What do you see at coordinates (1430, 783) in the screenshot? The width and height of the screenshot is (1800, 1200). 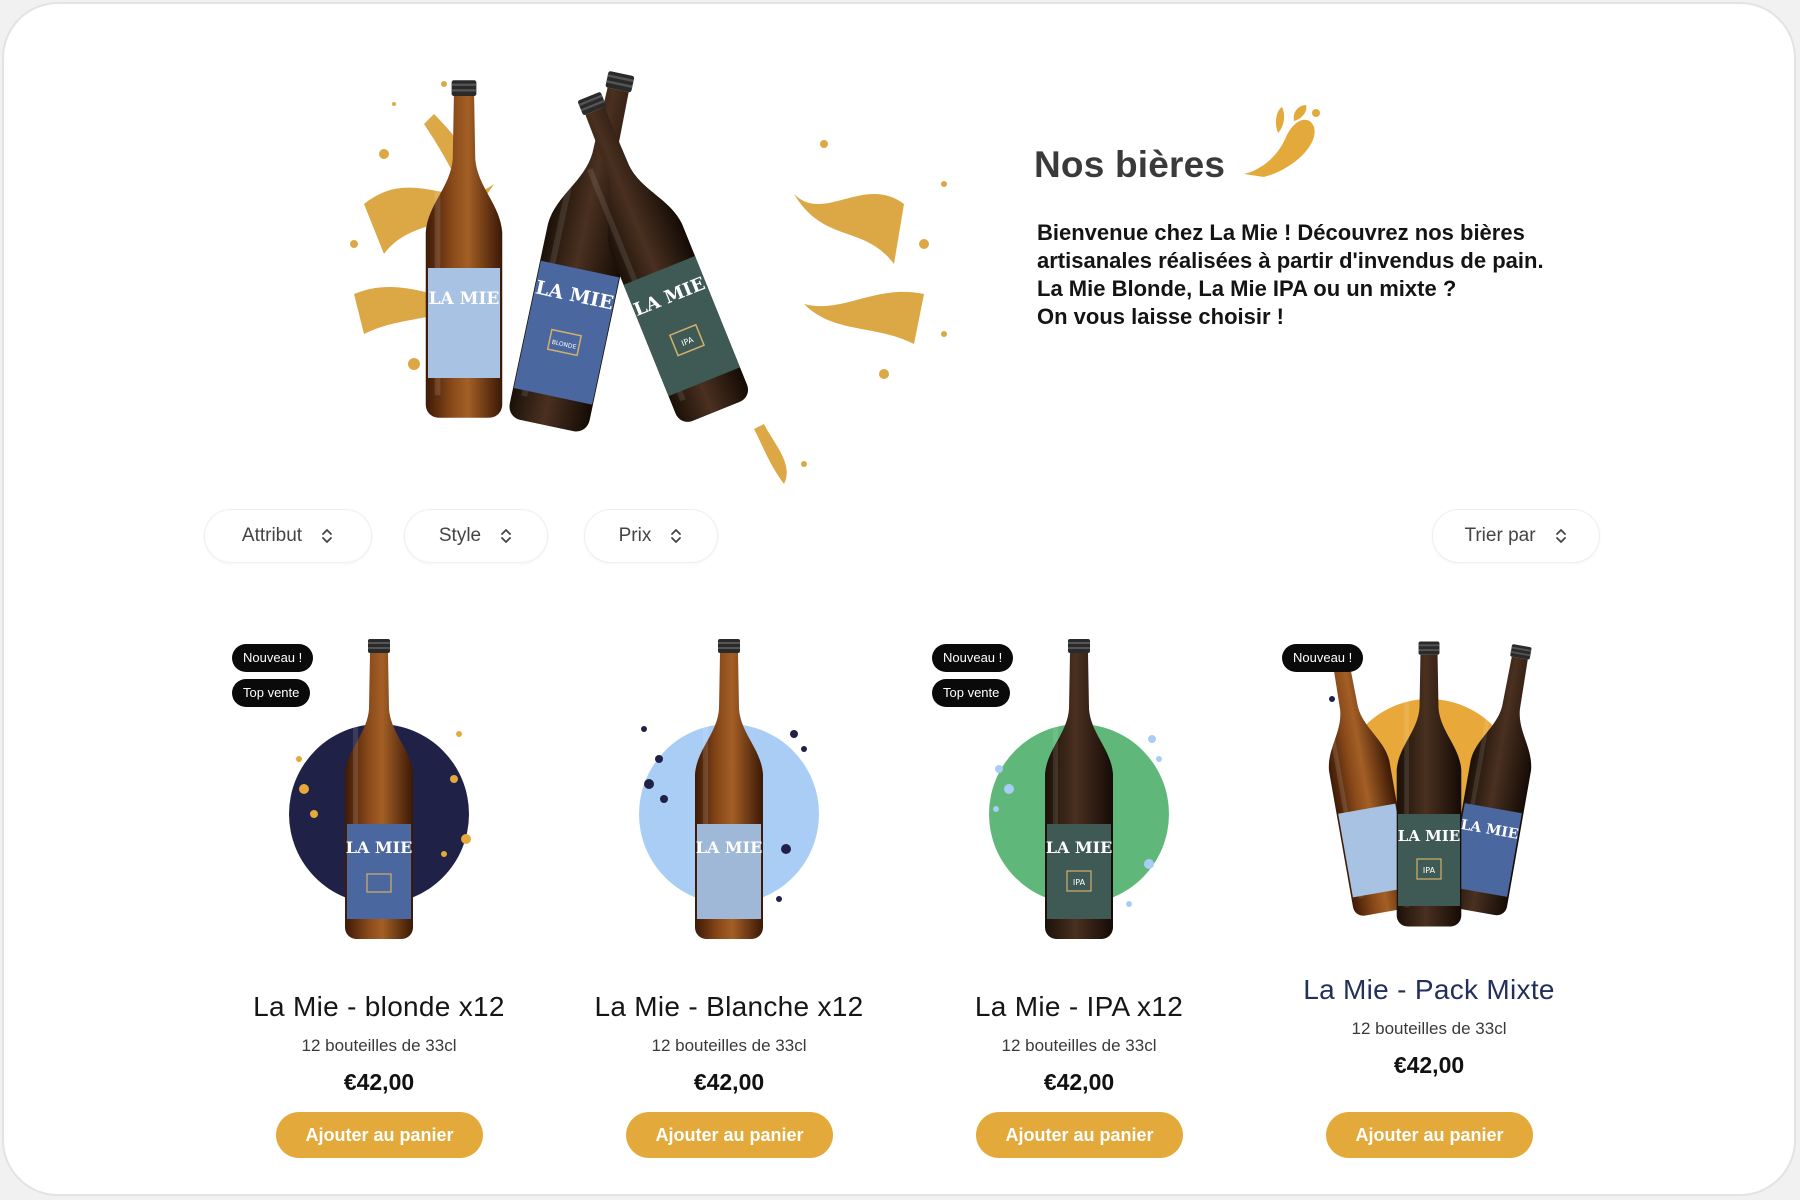 I see `product-image: LA MIE LA MIE IPA` at bounding box center [1430, 783].